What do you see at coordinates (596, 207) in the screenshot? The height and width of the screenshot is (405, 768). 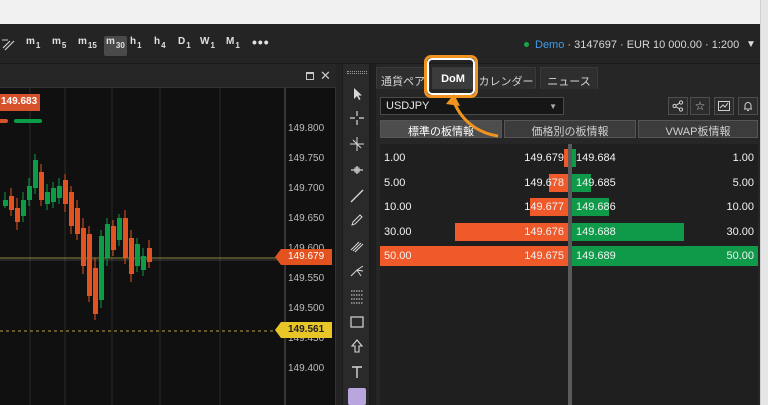 I see `ask-price: 149.686` at bounding box center [596, 207].